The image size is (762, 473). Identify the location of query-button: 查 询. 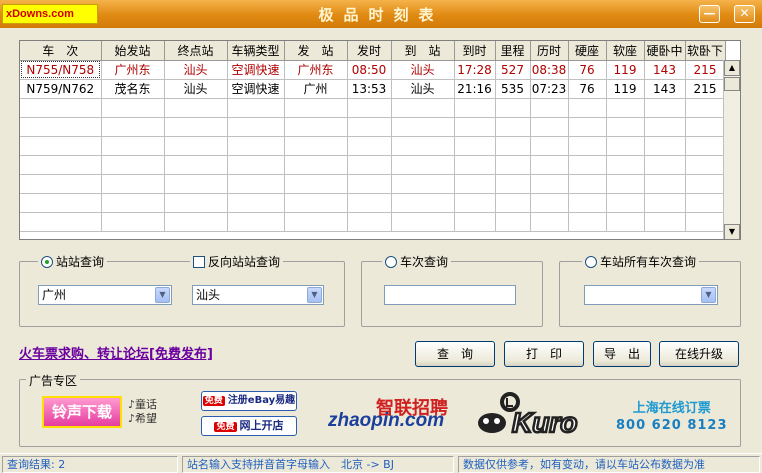
(455, 354).